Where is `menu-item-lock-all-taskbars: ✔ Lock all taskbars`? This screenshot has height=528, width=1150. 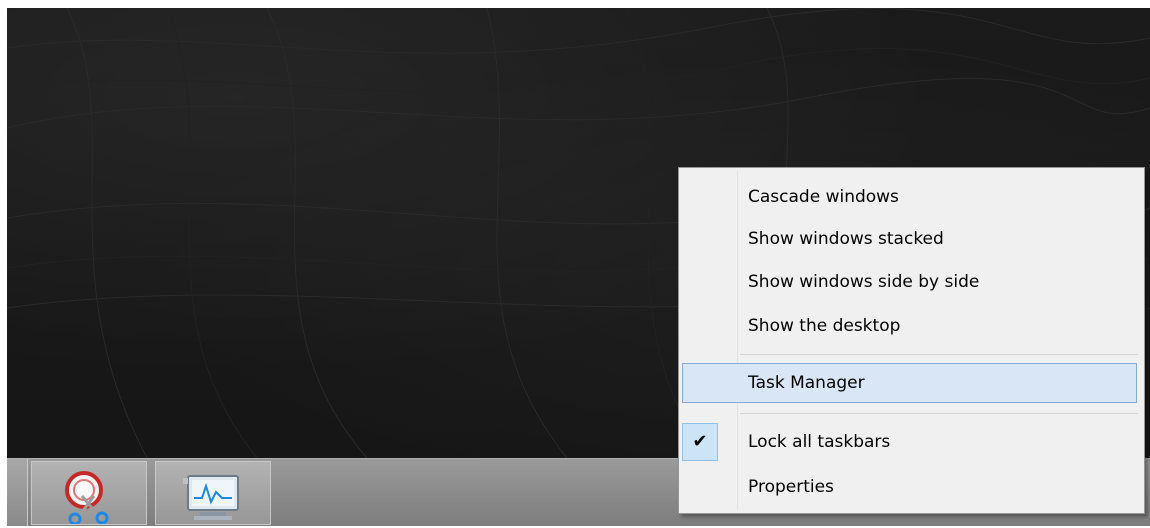
menu-item-lock-all-taskbars: ✔ Lock all taskbars is located at coordinates (911, 442).